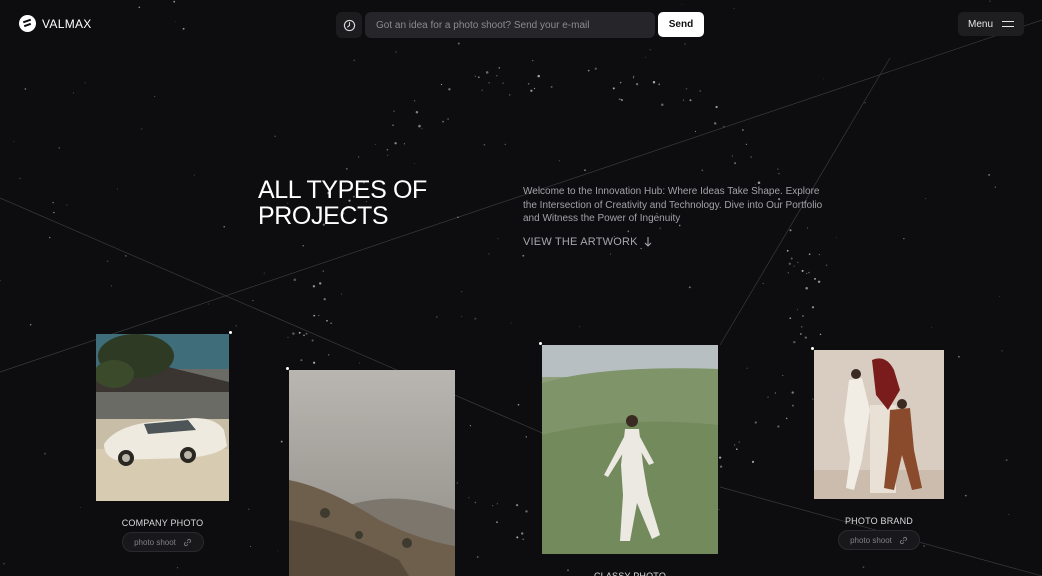  Describe the element at coordinates (67, 23) in the screenshot. I see `brand-name: VALMAX` at that location.